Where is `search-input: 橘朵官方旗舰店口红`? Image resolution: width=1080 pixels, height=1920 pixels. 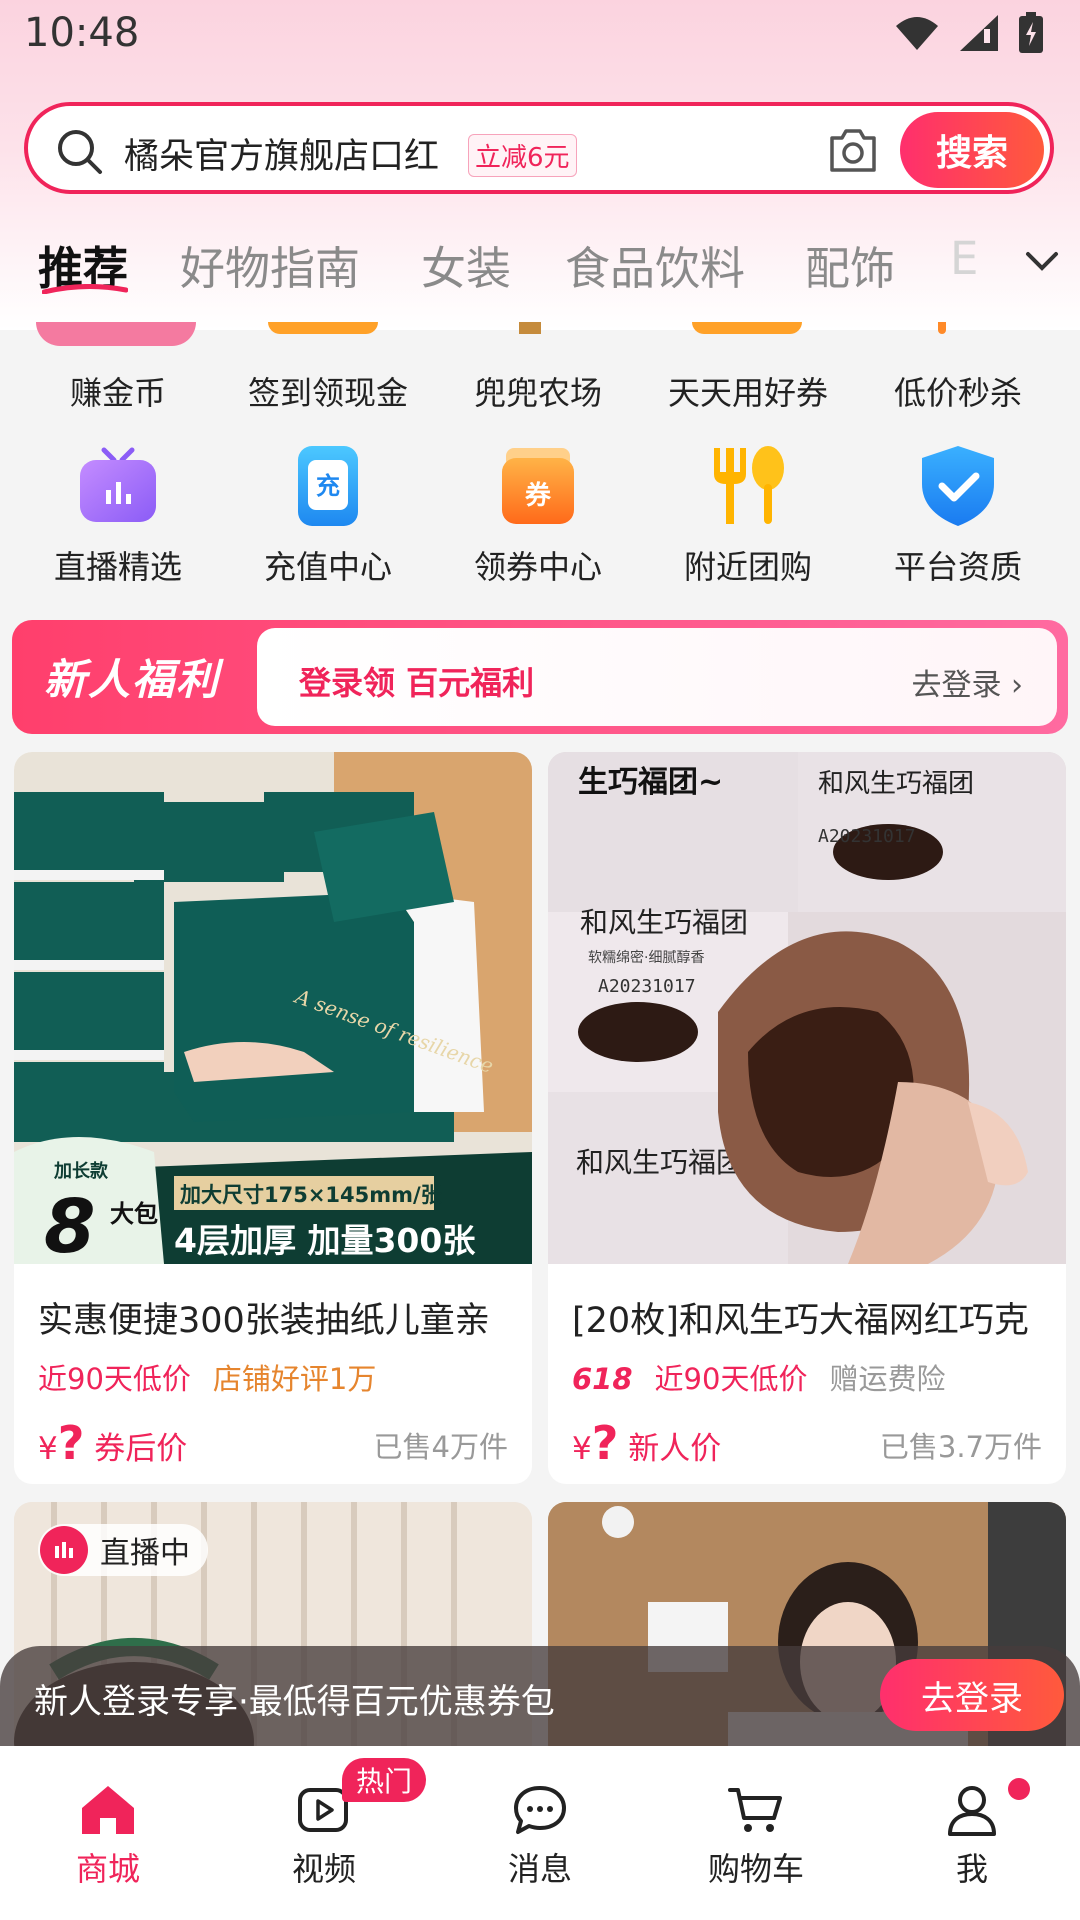 search-input: 橘朵官方旗舰店口红 is located at coordinates (281, 153).